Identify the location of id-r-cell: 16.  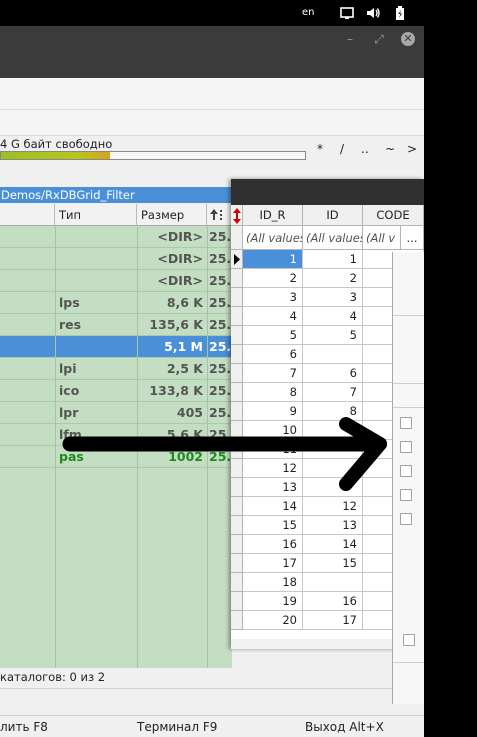
(273, 544).